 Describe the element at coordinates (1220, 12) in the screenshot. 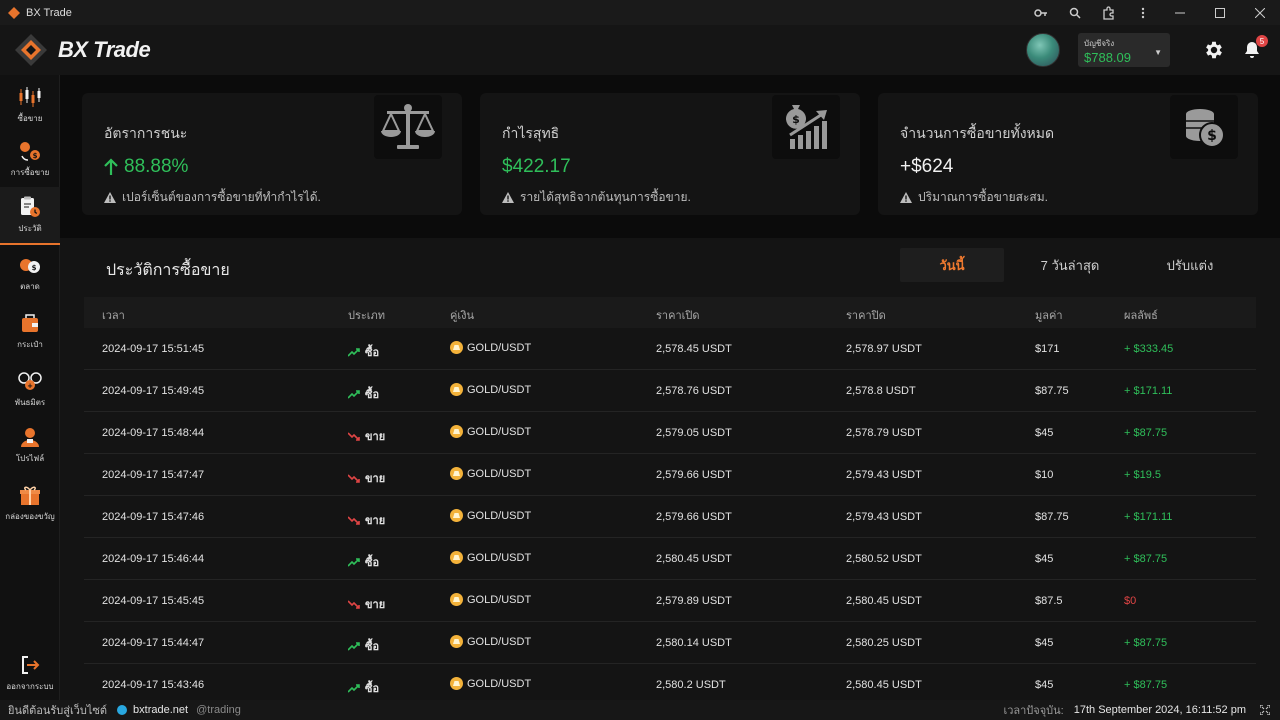

I see `maximize-button` at that location.